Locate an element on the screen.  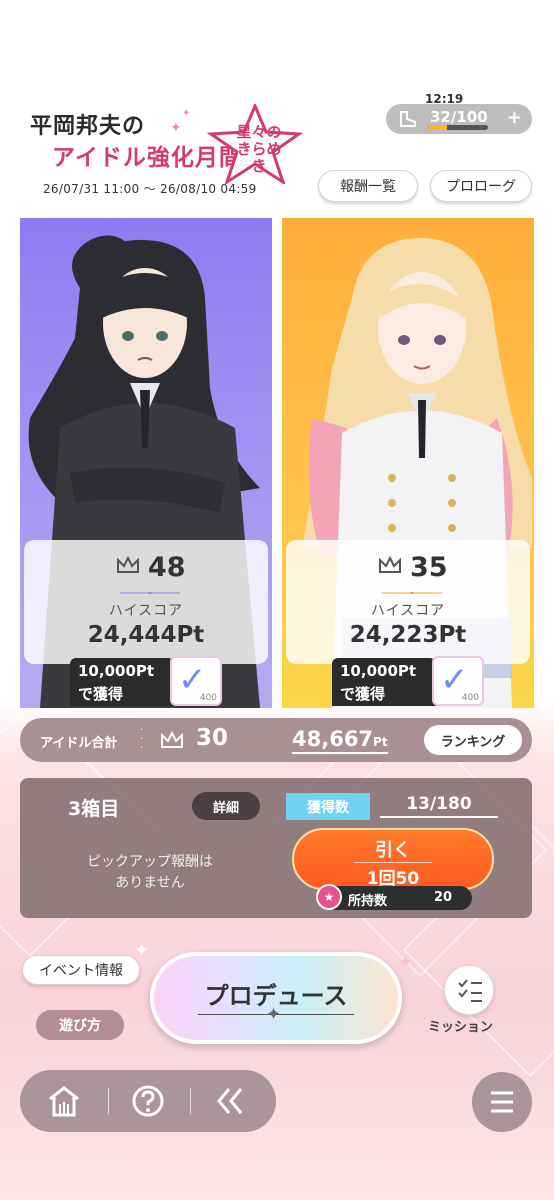
highscore-value: 24,444Pt is located at coordinates (146, 635).